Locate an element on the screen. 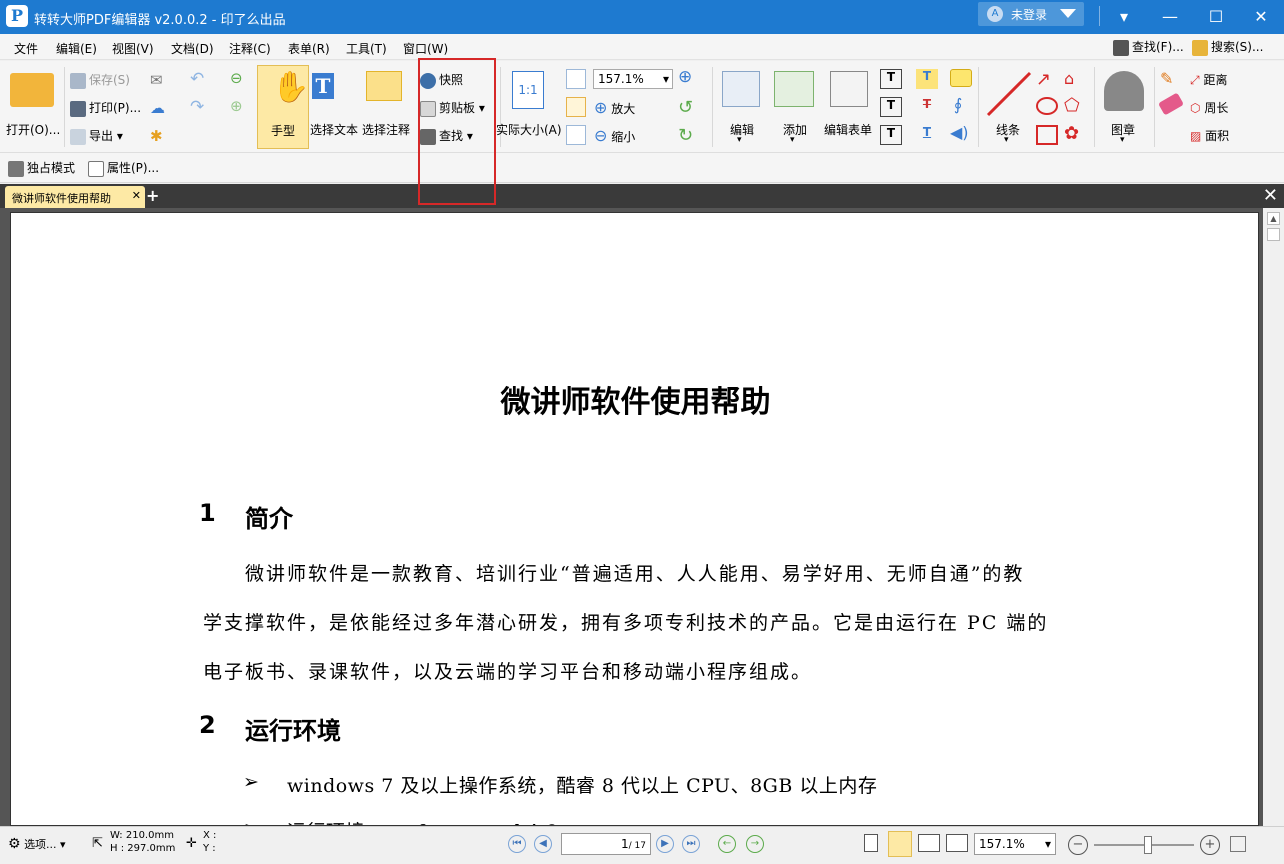 The width and height of the screenshot is (1284, 864). go-back-button: ← is located at coordinates (727, 844).